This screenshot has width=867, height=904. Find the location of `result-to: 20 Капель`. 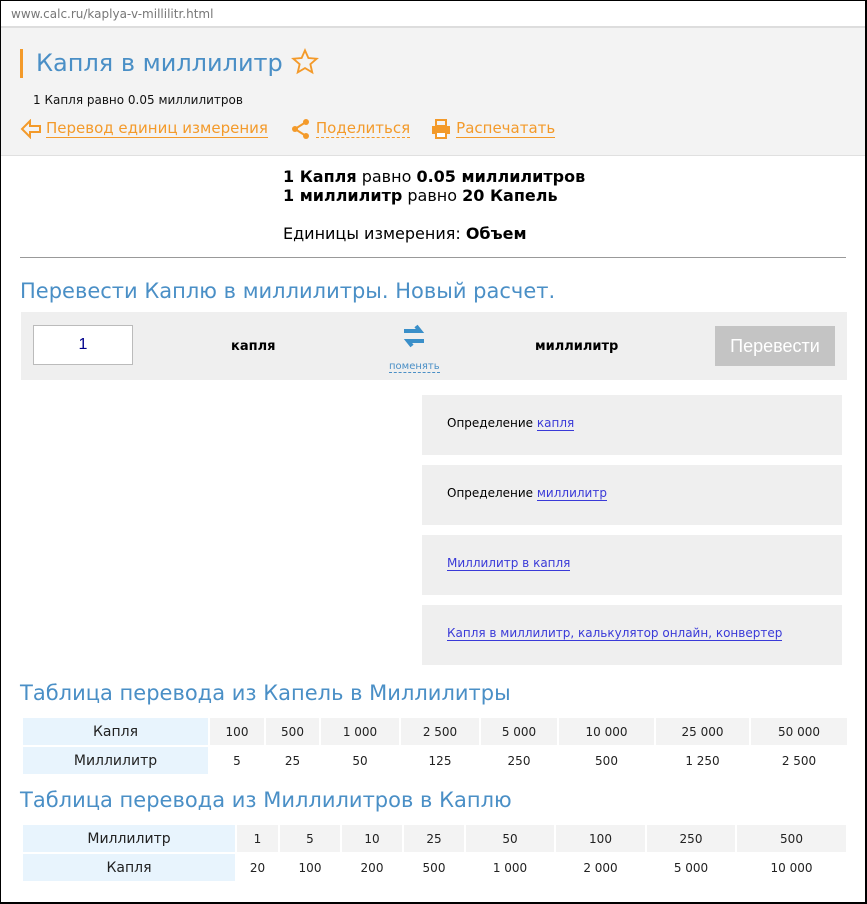

result-to: 20 Капель is located at coordinates (510, 195).